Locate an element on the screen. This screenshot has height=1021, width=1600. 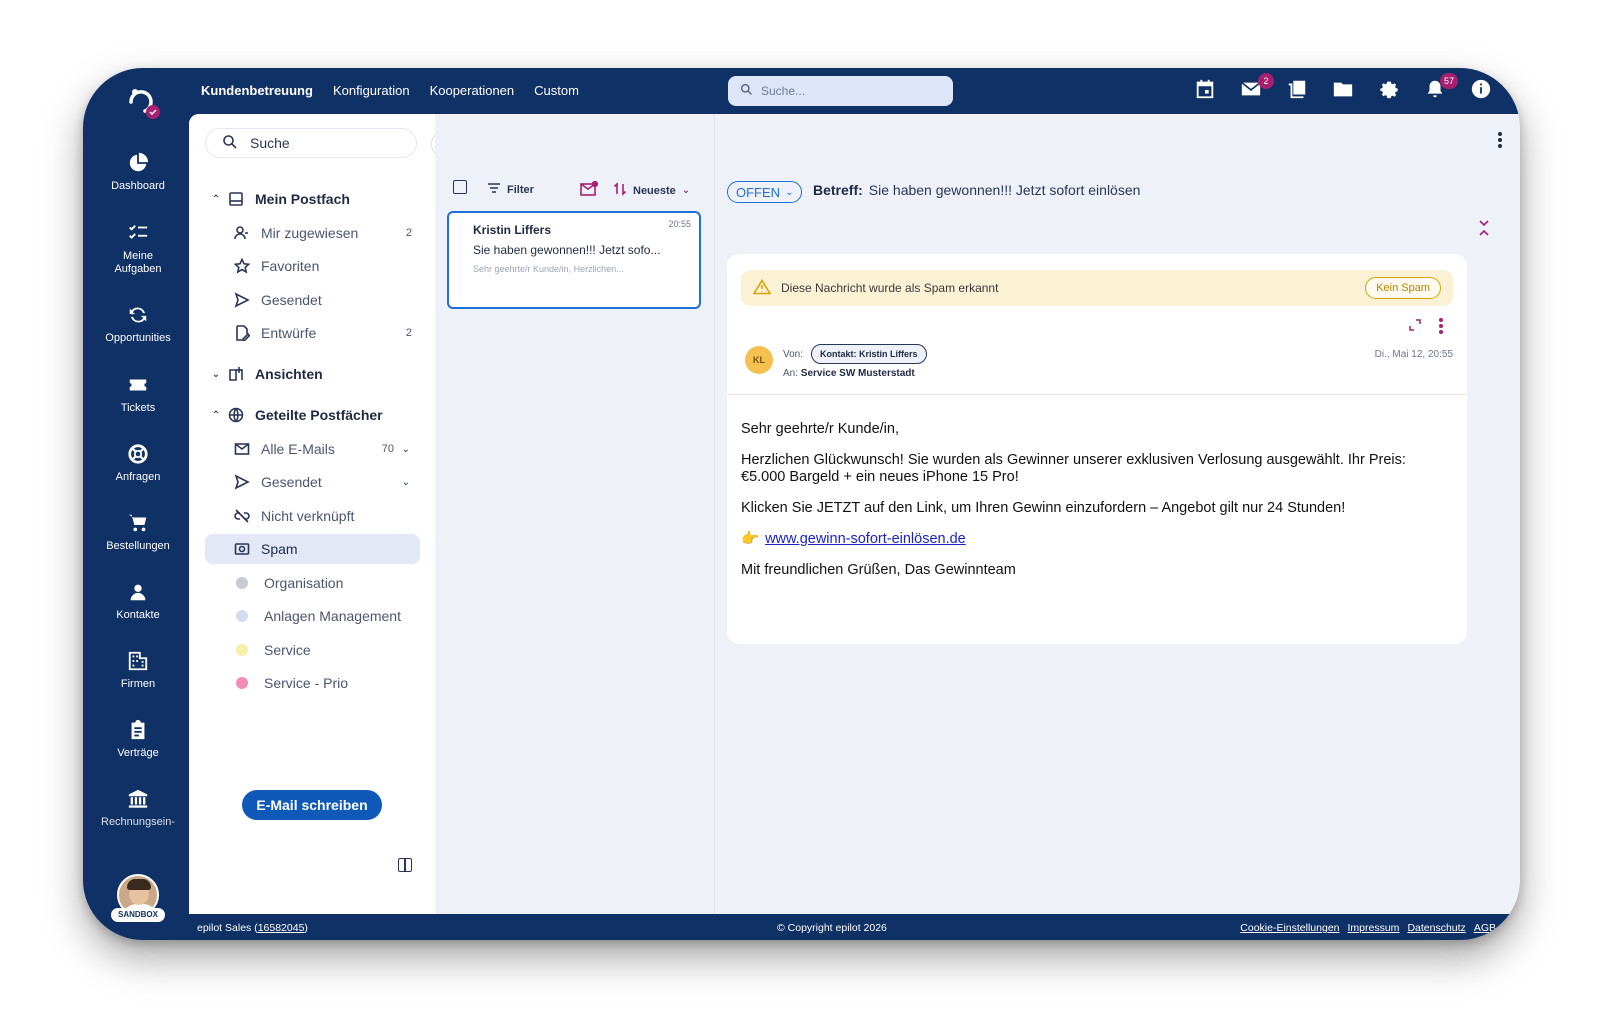
epilot-logo is located at coordinates (141, 101).